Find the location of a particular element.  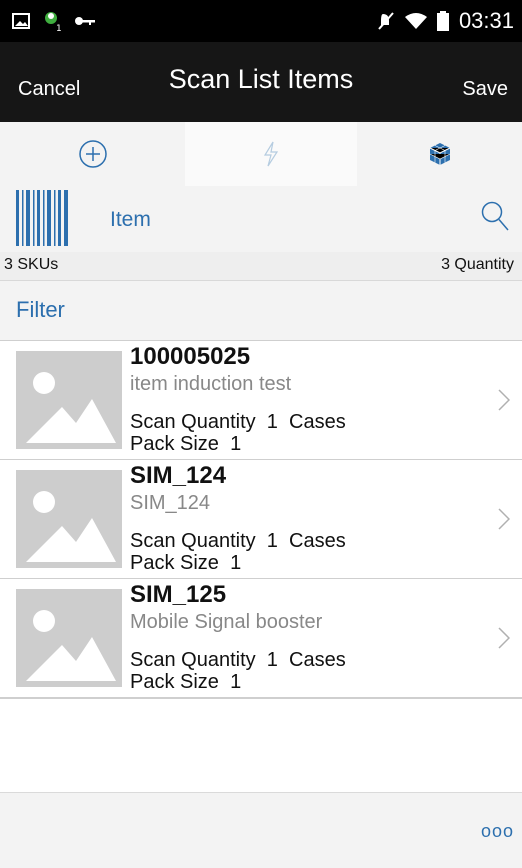

app-header: Cancel Scan List Items Save is located at coordinates (261, 82).